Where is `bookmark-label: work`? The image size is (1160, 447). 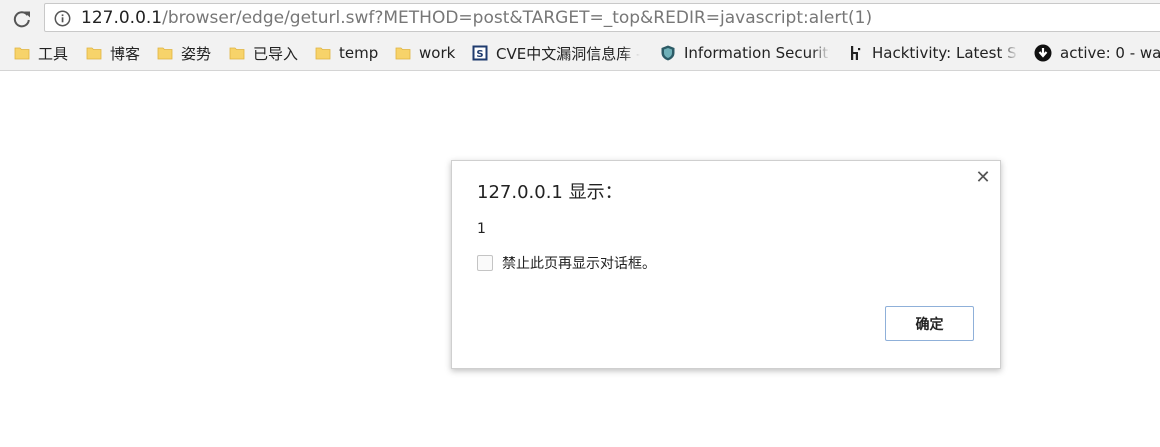
bookmark-label: work is located at coordinates (437, 53).